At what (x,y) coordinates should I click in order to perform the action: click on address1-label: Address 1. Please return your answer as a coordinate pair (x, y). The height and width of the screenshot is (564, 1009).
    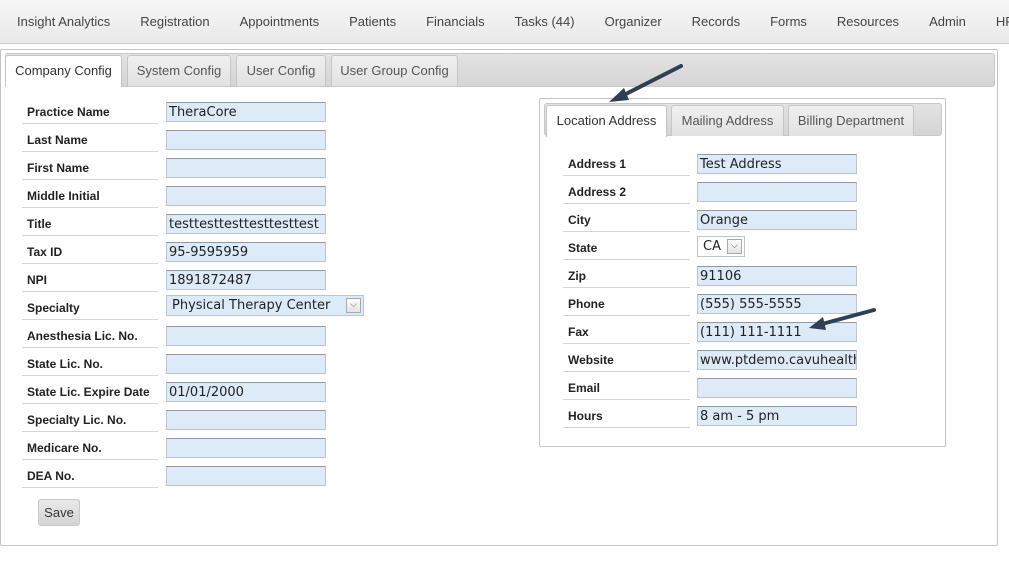
    Looking at the image, I should click on (626, 163).